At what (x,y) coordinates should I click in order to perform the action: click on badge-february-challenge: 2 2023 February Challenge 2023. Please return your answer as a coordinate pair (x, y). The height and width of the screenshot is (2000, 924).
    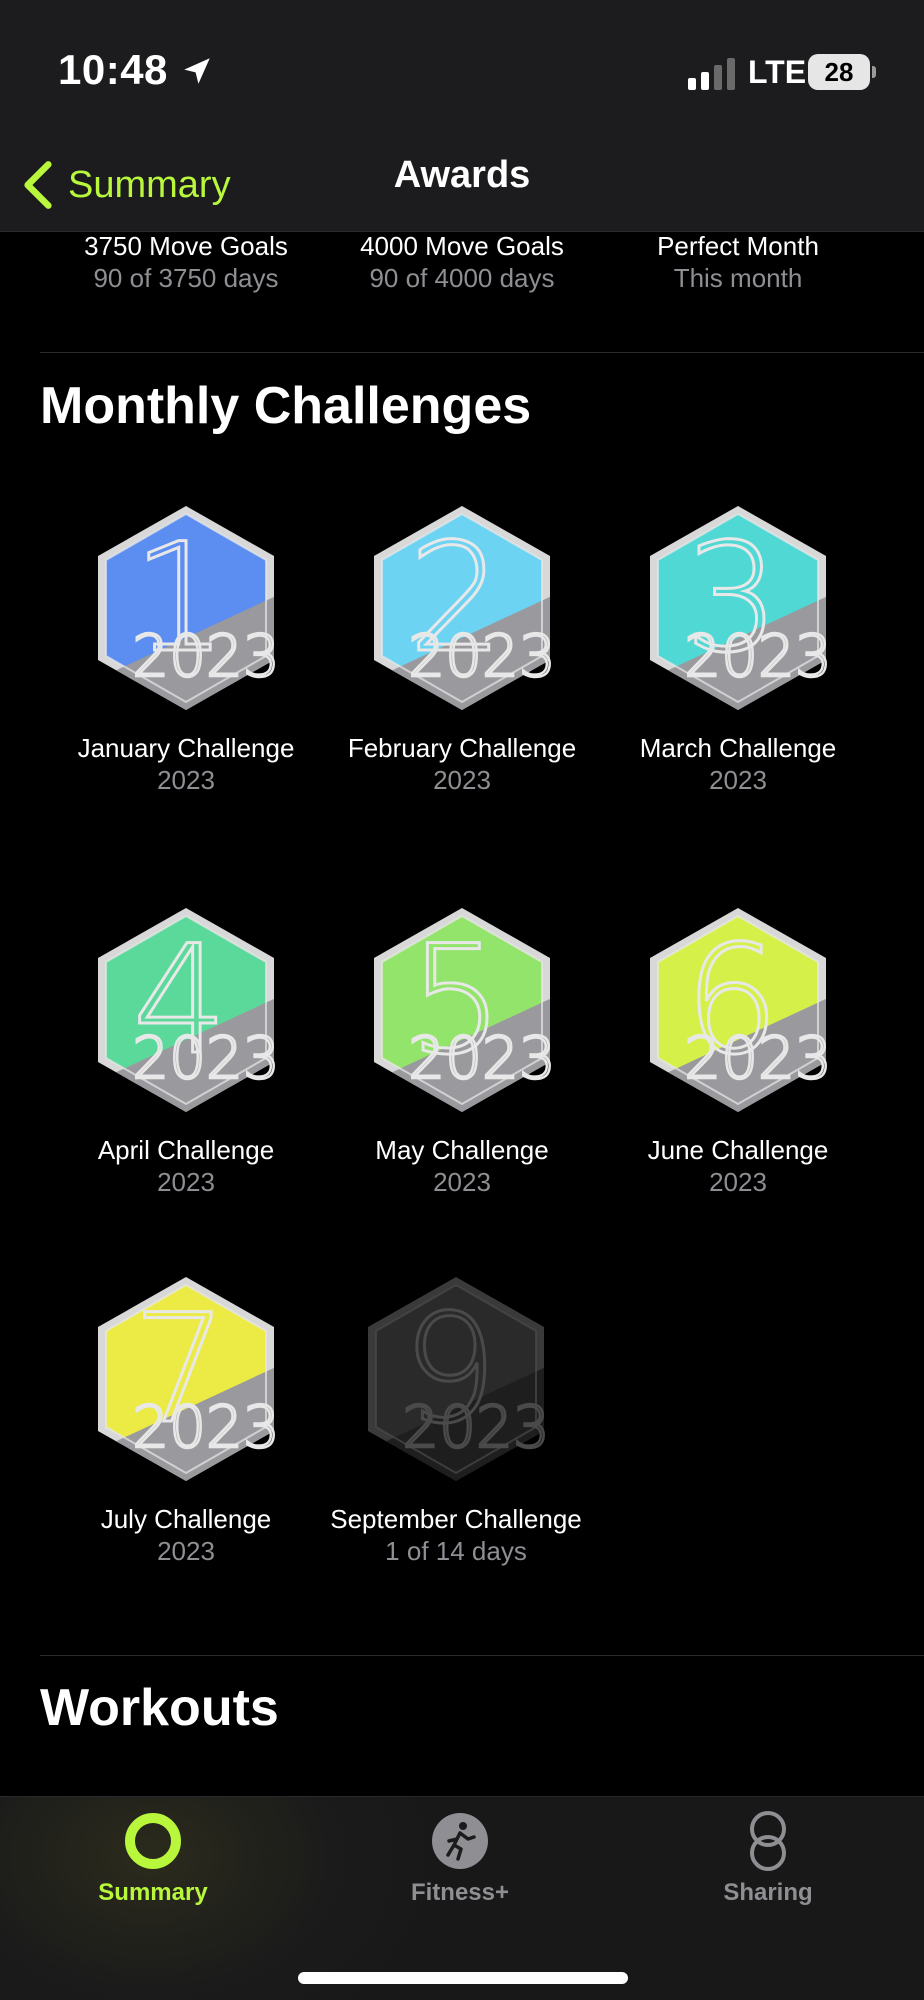
    Looking at the image, I should click on (462, 648).